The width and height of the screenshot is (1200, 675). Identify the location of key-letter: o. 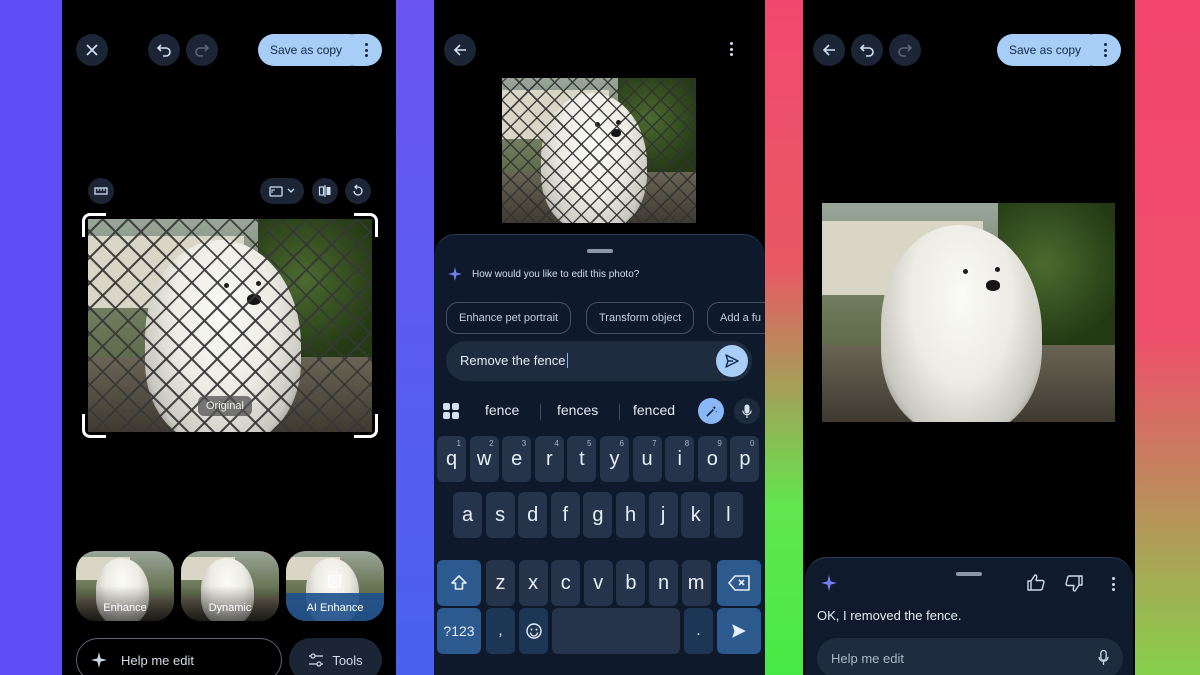
(712, 458).